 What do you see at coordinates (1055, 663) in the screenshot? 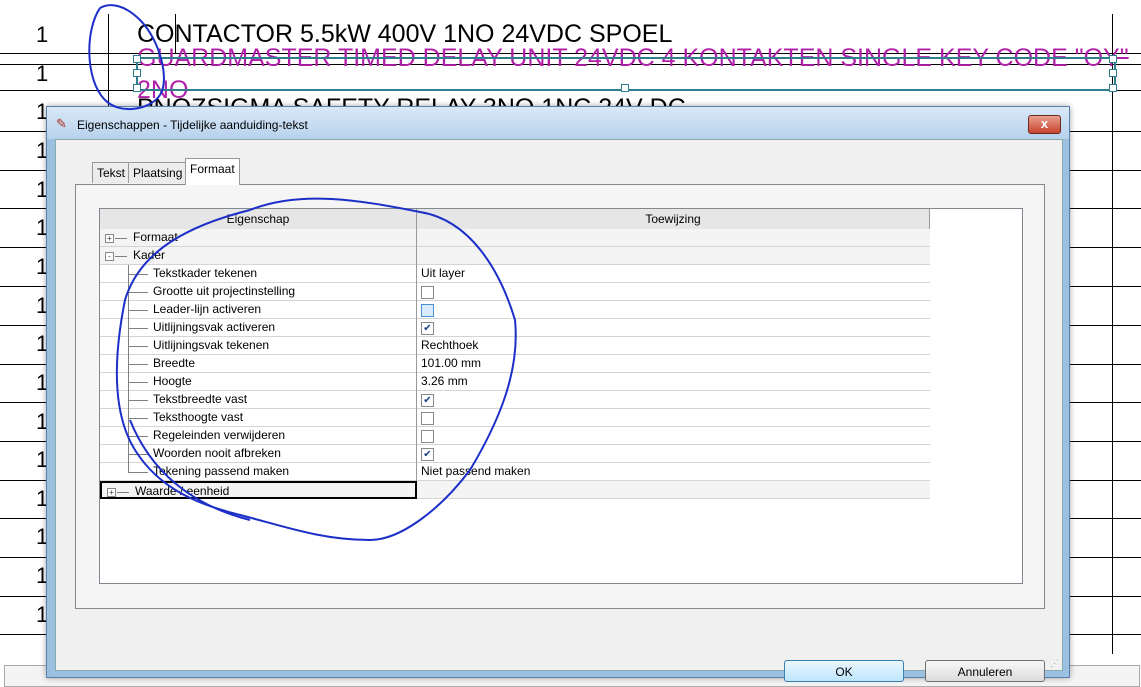
I see `resize-grip-icon: ⋰` at bounding box center [1055, 663].